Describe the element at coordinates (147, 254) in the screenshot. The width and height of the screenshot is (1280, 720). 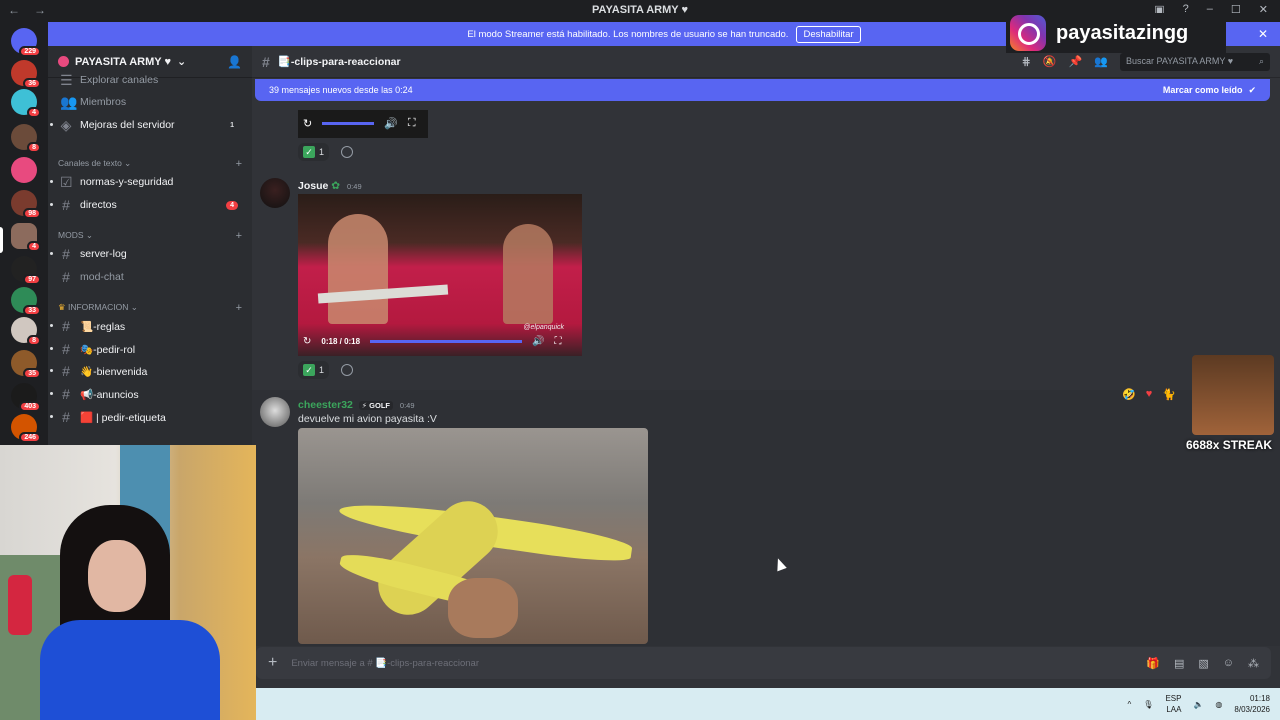
I see `channel-server-log: # server-log` at that location.